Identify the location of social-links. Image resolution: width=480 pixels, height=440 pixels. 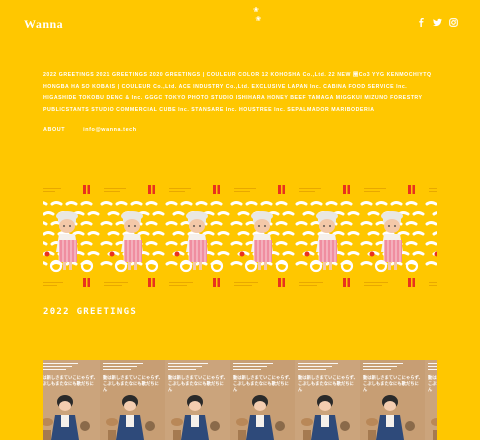
(437, 22).